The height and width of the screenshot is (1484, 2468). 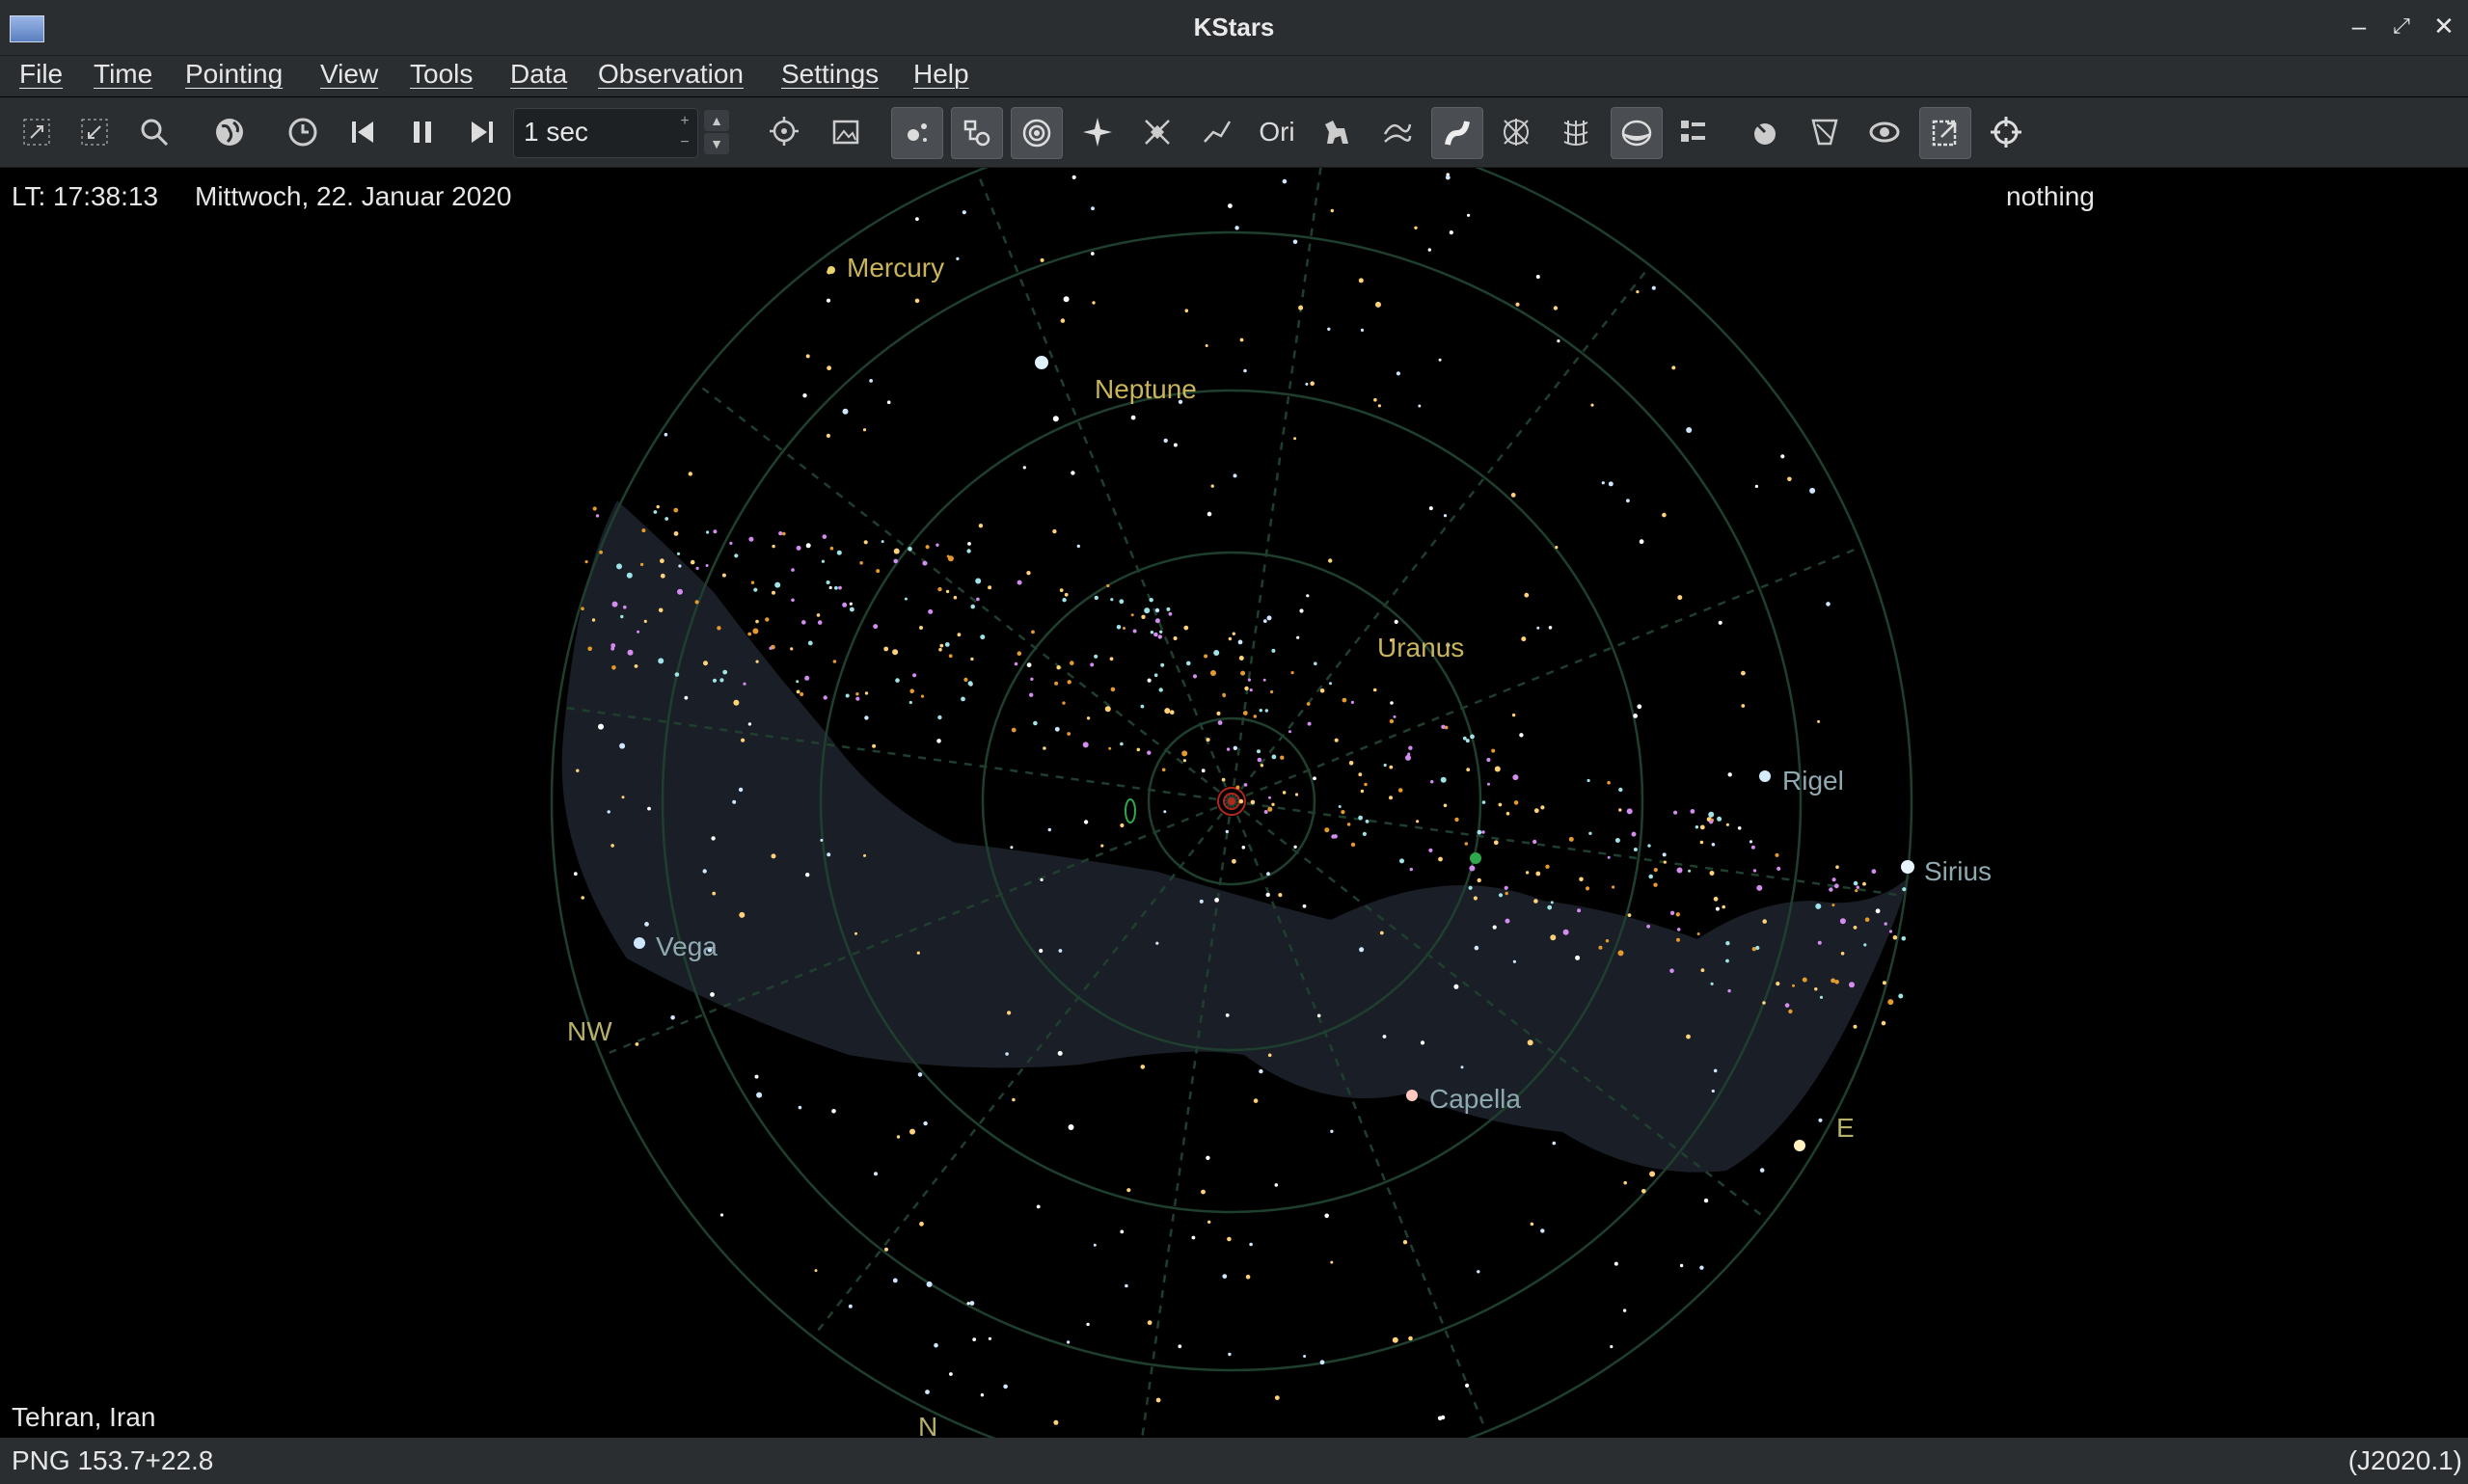 What do you see at coordinates (303, 132) in the screenshot?
I see `clock-icon` at bounding box center [303, 132].